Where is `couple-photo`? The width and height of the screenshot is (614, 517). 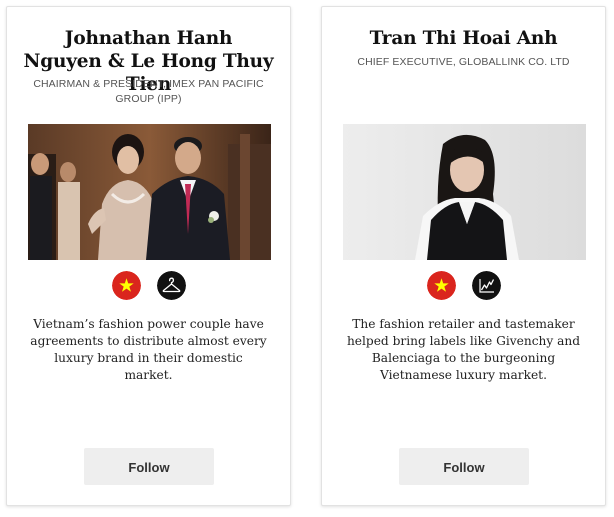 couple-photo is located at coordinates (149, 192).